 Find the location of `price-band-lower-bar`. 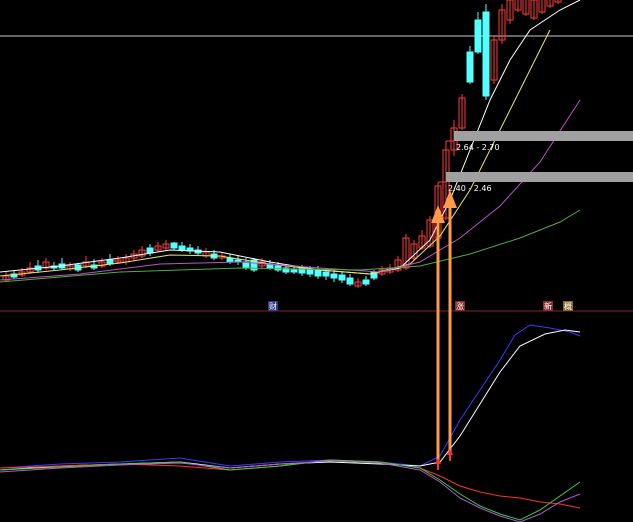

price-band-lower-bar is located at coordinates (539, 177).